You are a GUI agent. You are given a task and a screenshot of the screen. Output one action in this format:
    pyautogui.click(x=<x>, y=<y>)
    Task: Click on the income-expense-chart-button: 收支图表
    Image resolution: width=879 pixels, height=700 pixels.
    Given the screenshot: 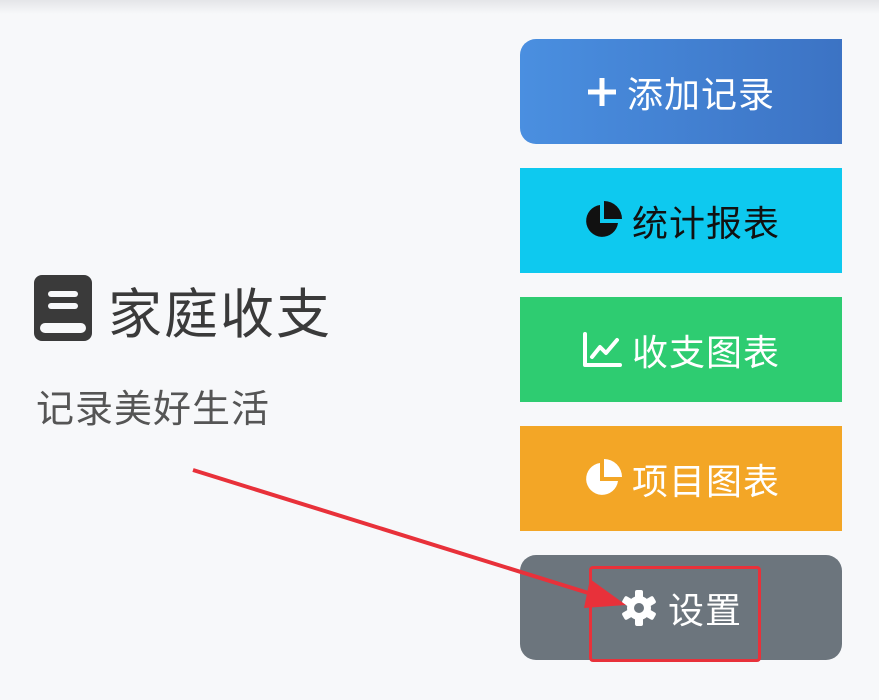 What is the action you would take?
    pyautogui.click(x=681, y=349)
    